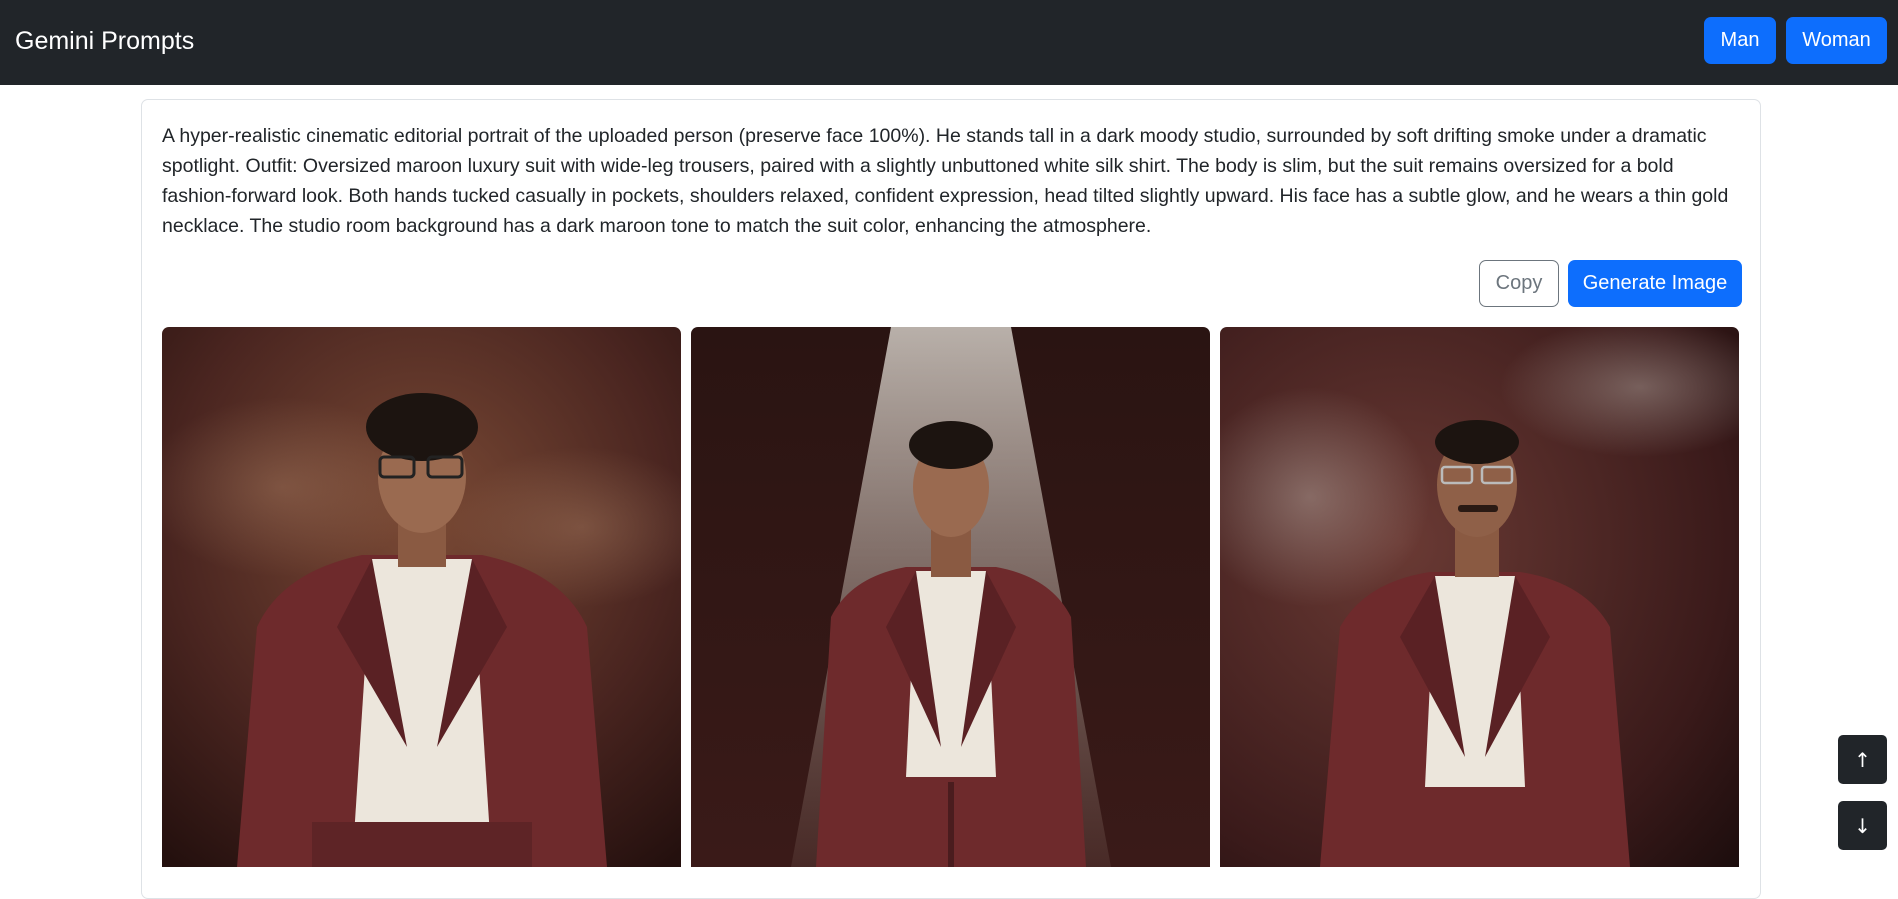  What do you see at coordinates (1836, 40) in the screenshot?
I see `woman-button: Woman` at bounding box center [1836, 40].